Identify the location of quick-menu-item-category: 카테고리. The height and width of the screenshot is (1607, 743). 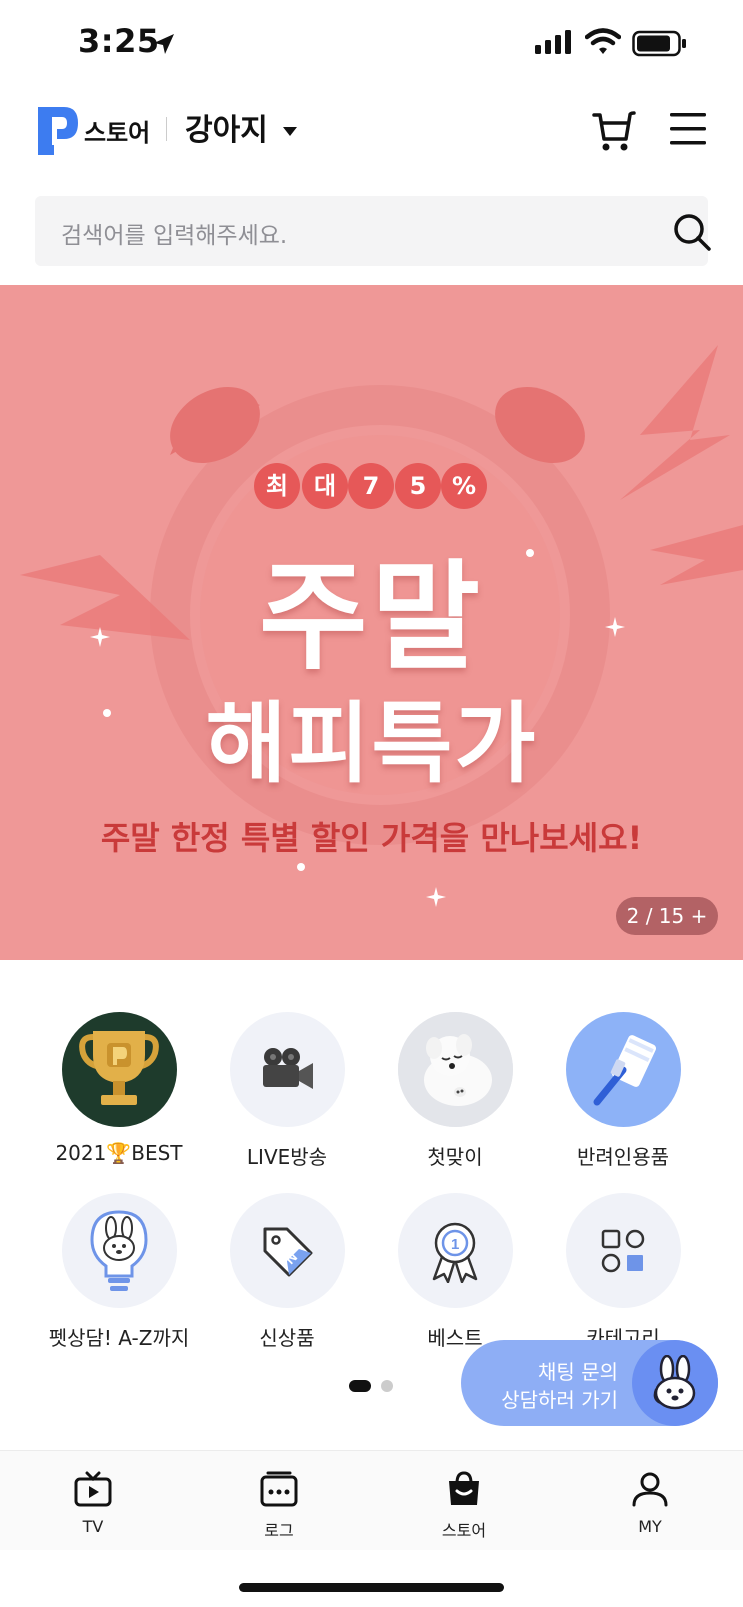
(623, 1272).